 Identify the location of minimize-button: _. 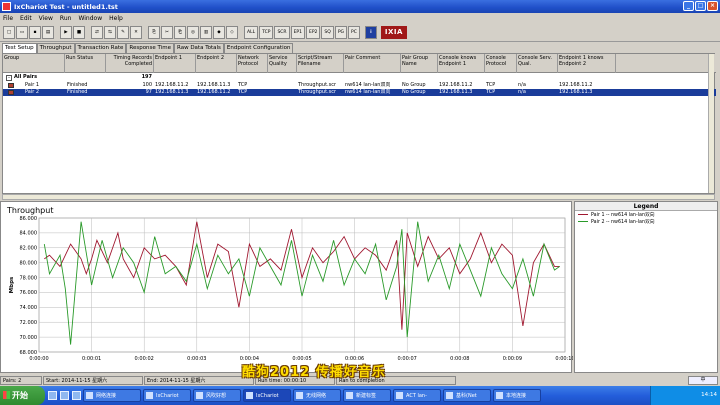
(688, 6).